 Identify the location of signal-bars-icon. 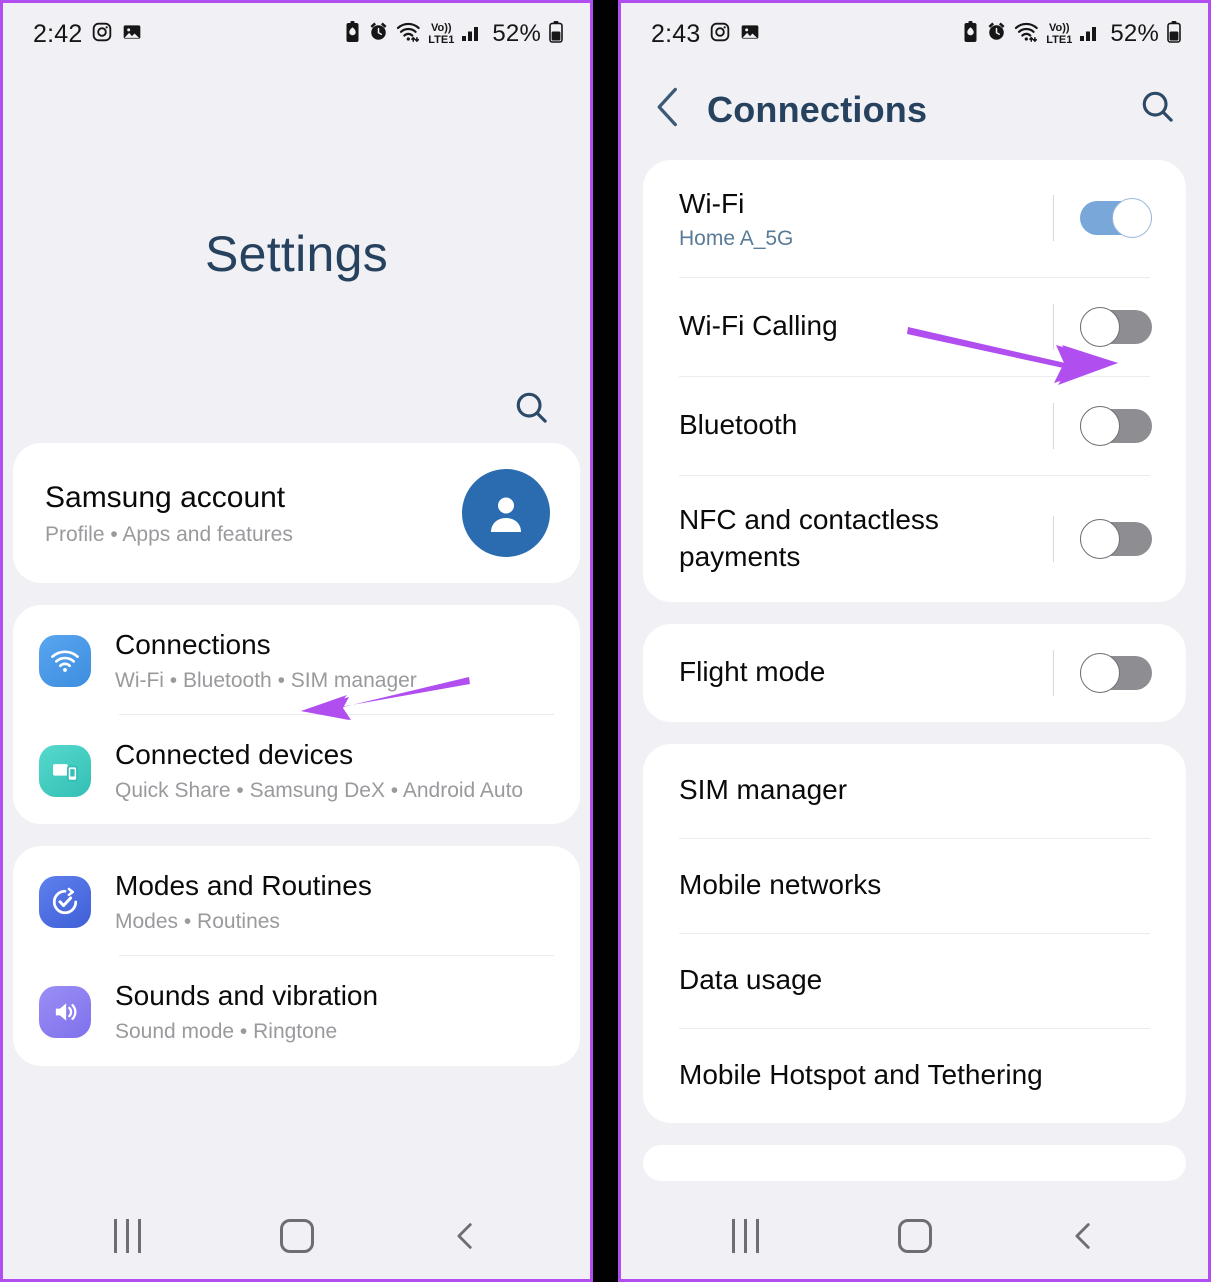
(472, 34).